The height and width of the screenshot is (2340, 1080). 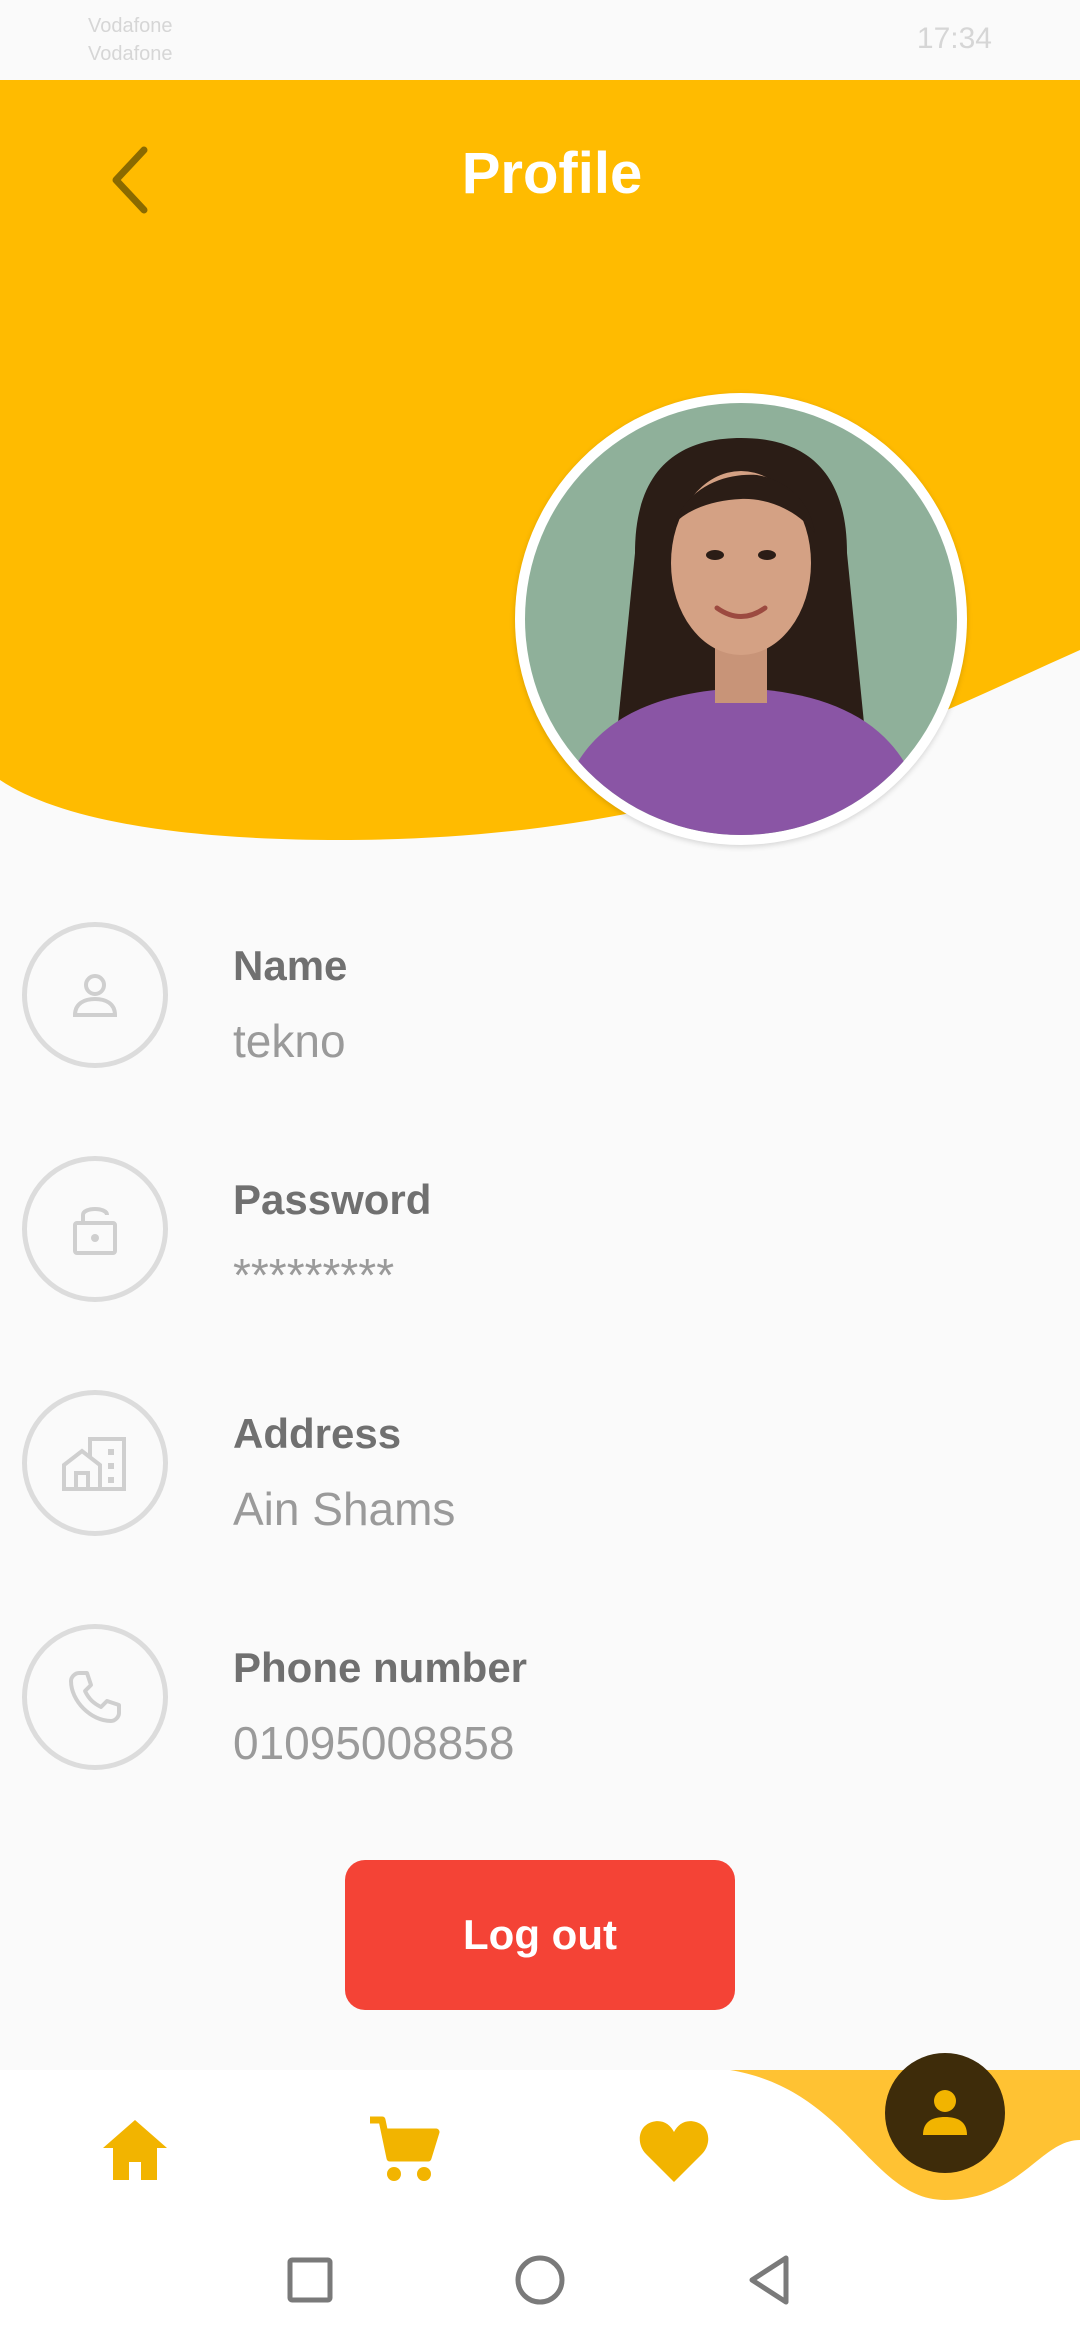 I want to click on nav-home, so click(x=135, y=2150).